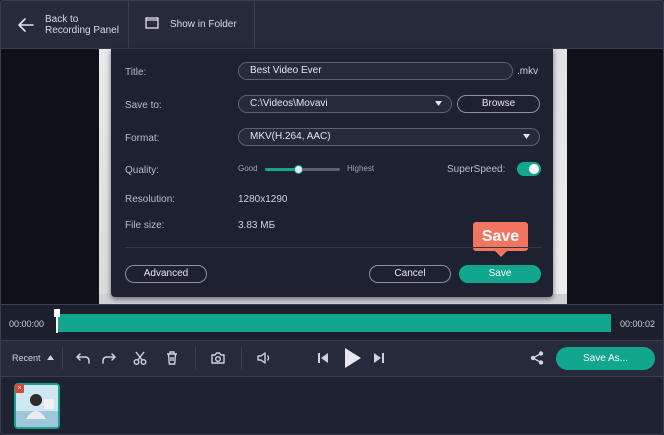  I want to click on file-size-value: 3.83 МБ, so click(257, 225).